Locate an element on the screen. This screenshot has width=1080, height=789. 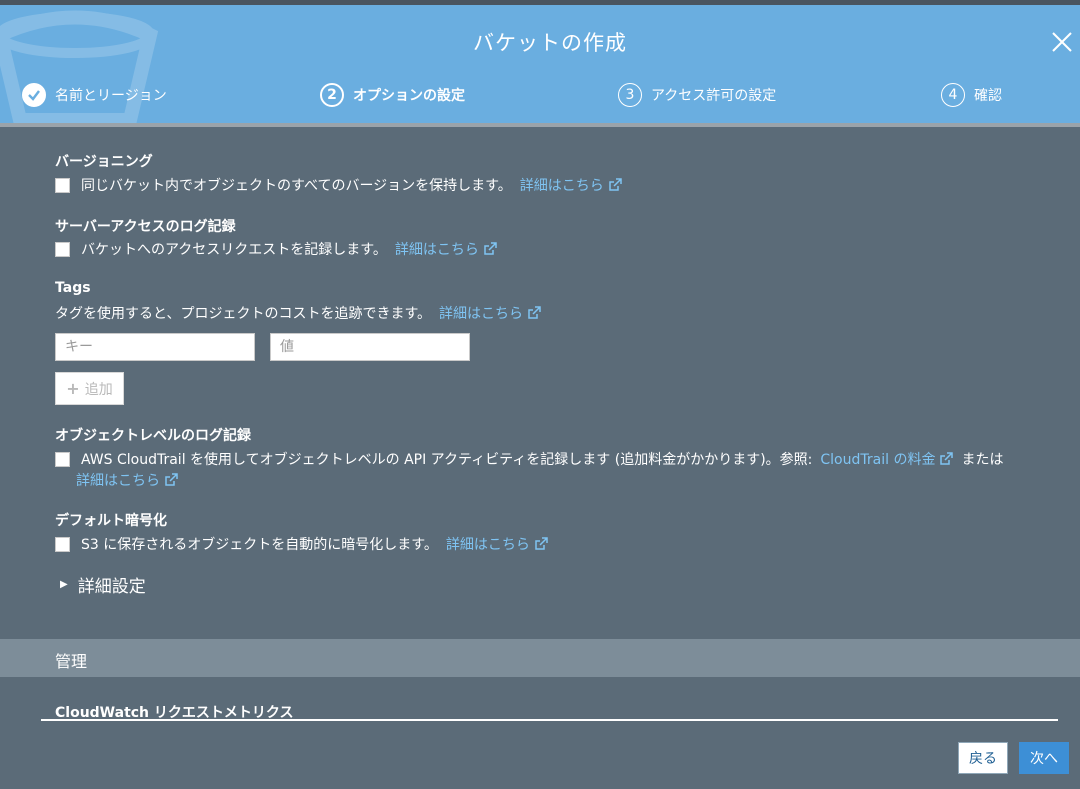
step-permissions: 3 アクセス許可の設定 is located at coordinates (697, 95).